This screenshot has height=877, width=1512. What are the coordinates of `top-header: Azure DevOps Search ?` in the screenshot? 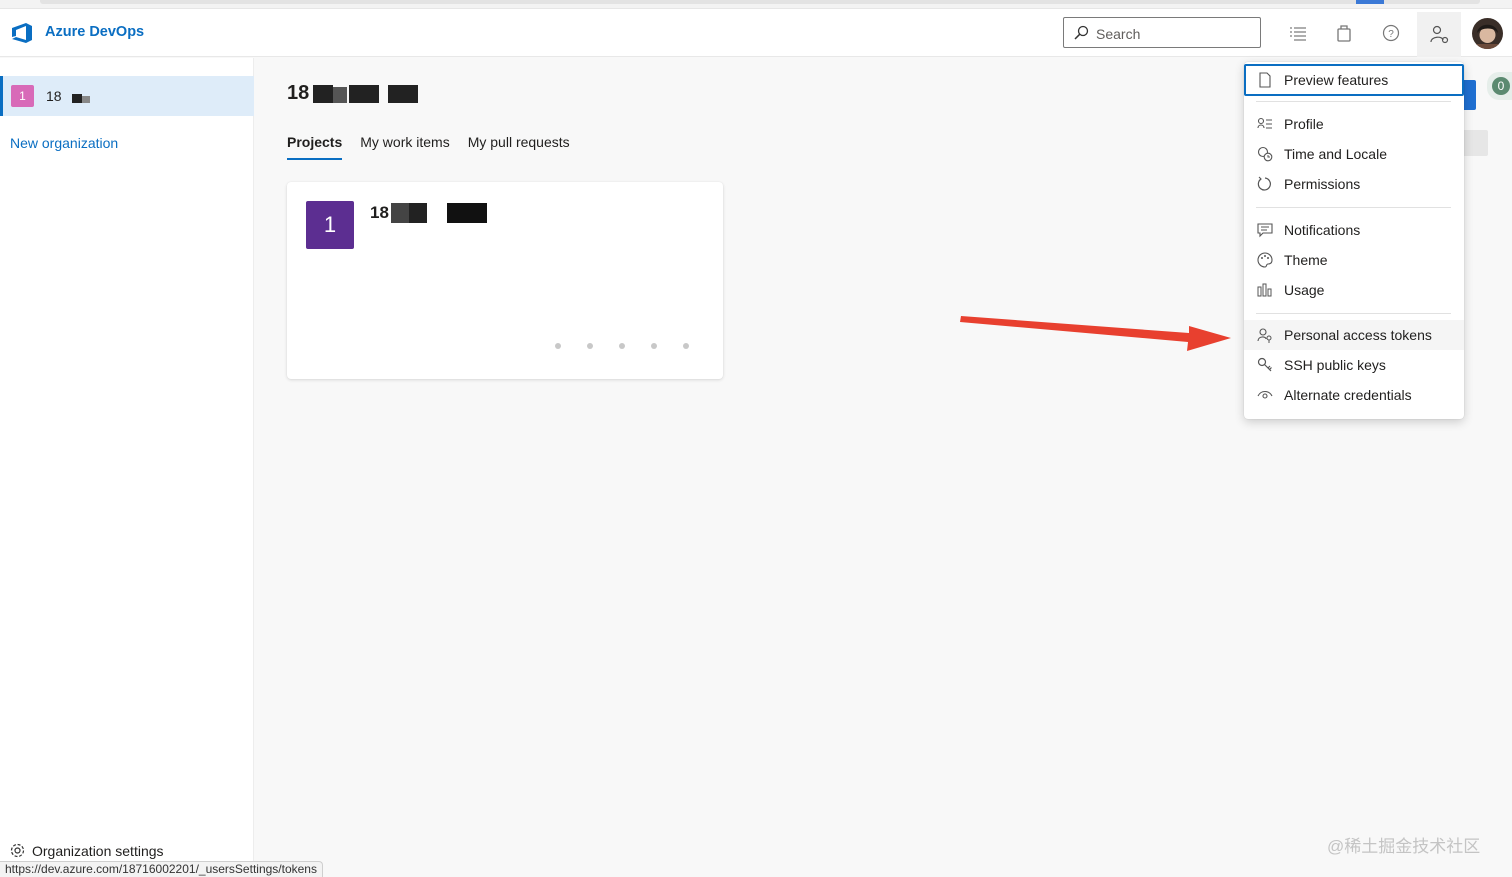 It's located at (756, 33).